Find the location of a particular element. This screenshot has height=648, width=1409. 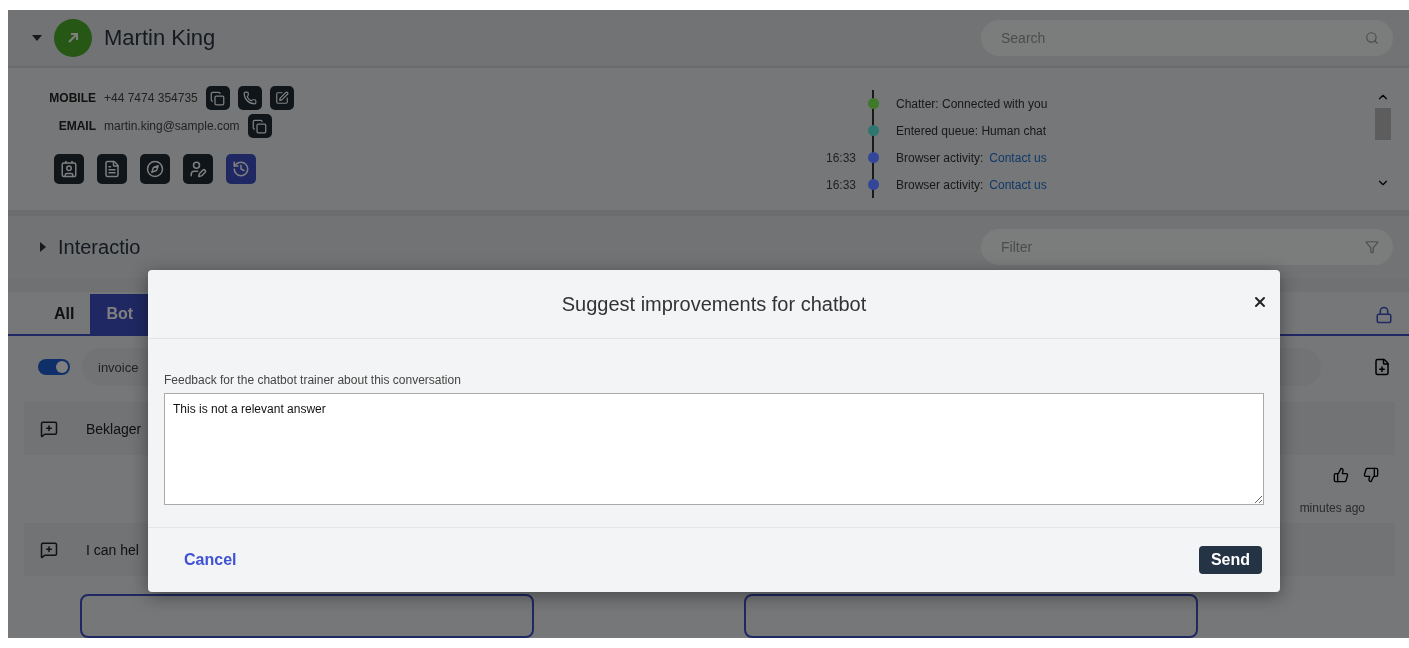

field-label: MOBILE is located at coordinates (72, 98).